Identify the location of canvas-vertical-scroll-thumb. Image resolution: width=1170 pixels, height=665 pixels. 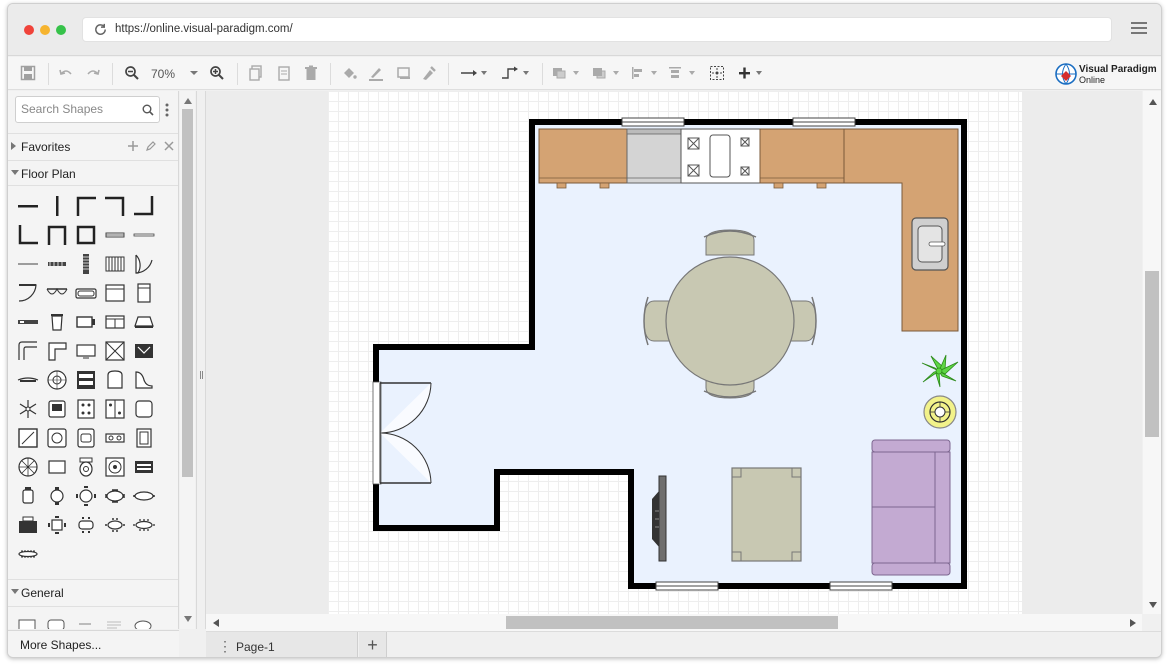
(1152, 354).